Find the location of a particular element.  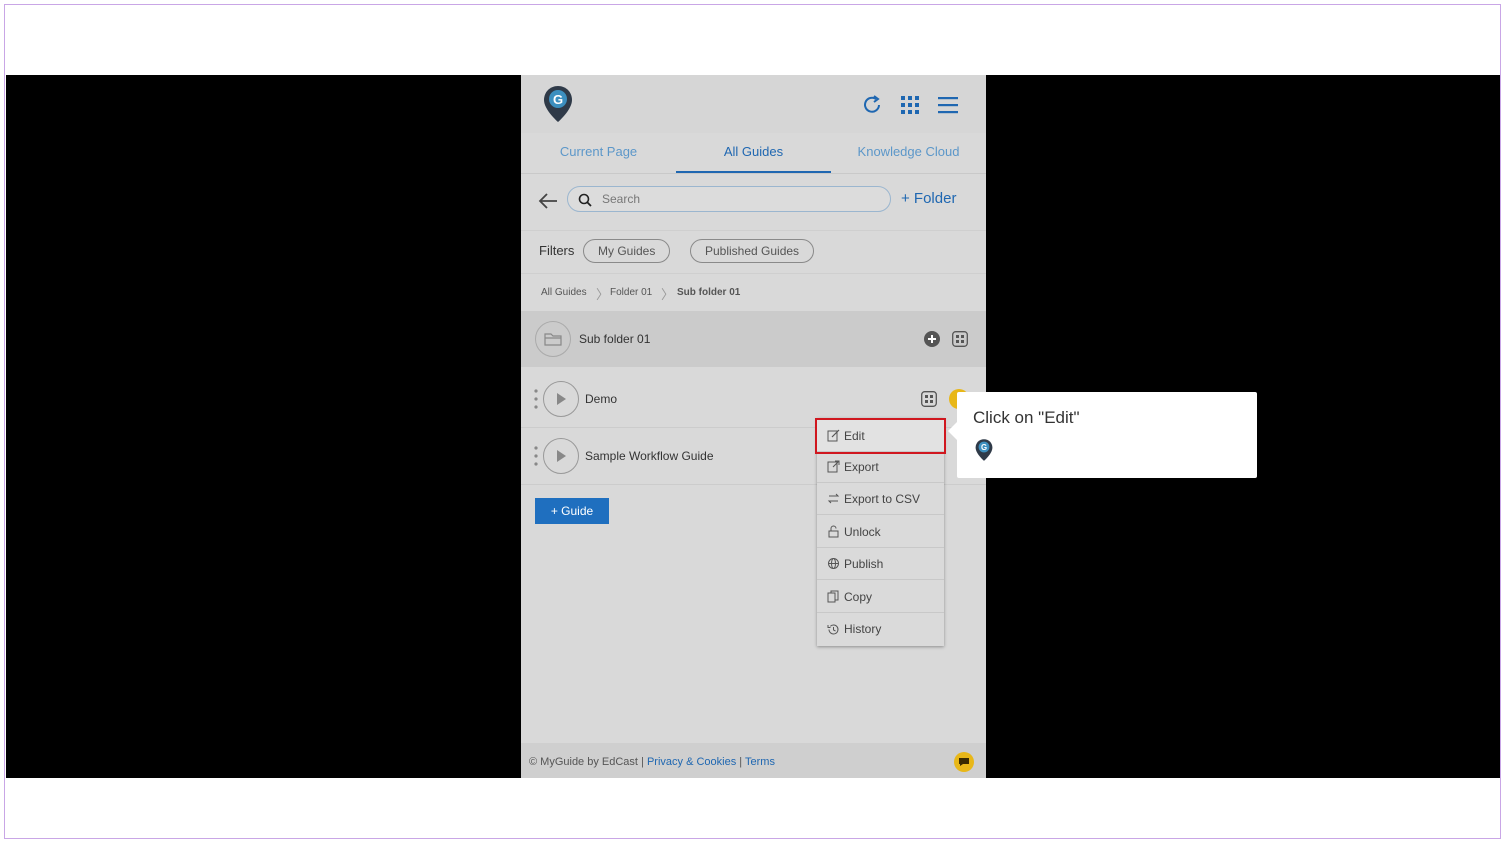

guide-tabs: Current Page All Guides Knowledge Cloud is located at coordinates (753, 153).